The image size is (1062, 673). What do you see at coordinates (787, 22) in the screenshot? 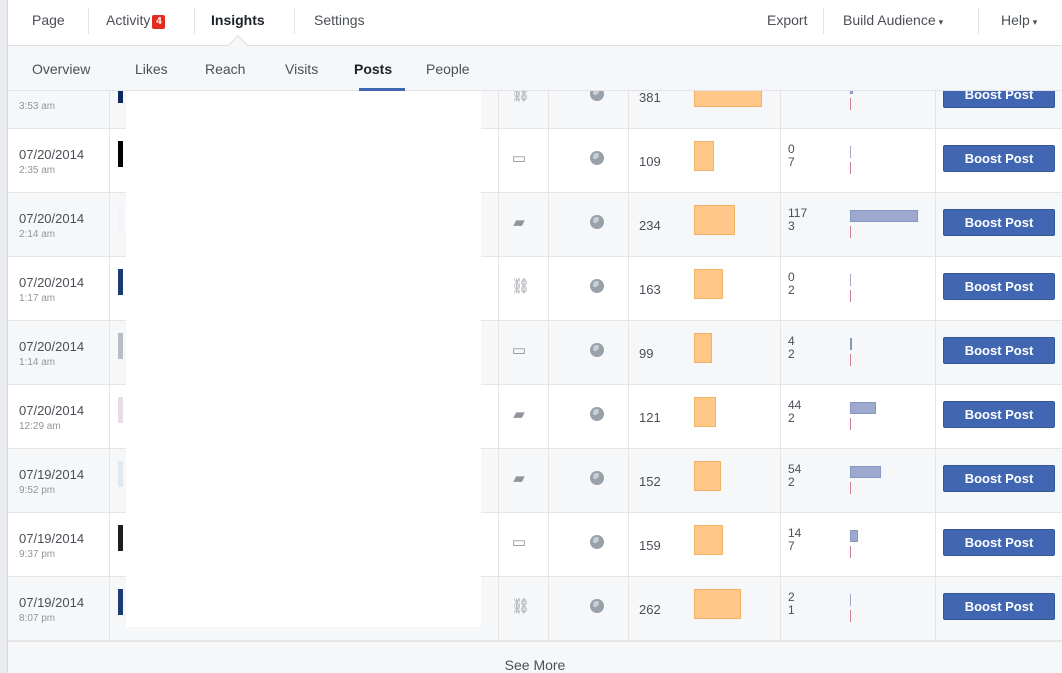
I see `export-button: Export` at bounding box center [787, 22].